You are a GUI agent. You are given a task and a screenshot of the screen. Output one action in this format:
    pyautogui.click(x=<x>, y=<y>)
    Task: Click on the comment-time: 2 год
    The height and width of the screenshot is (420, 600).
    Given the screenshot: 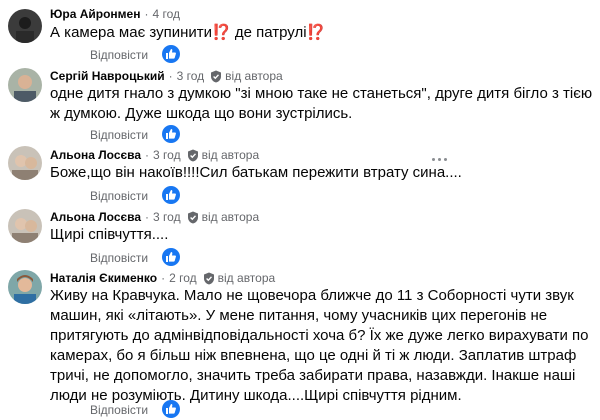 What is the action you would take?
    pyautogui.click(x=183, y=278)
    